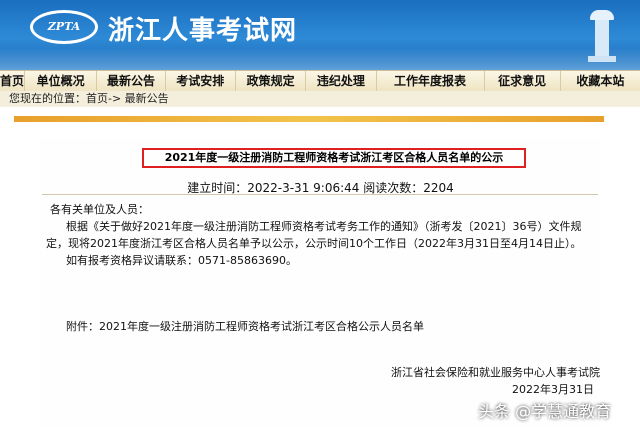 This screenshot has width=640, height=427. What do you see at coordinates (309, 119) in the screenshot?
I see `decorative-stripe` at bounding box center [309, 119].